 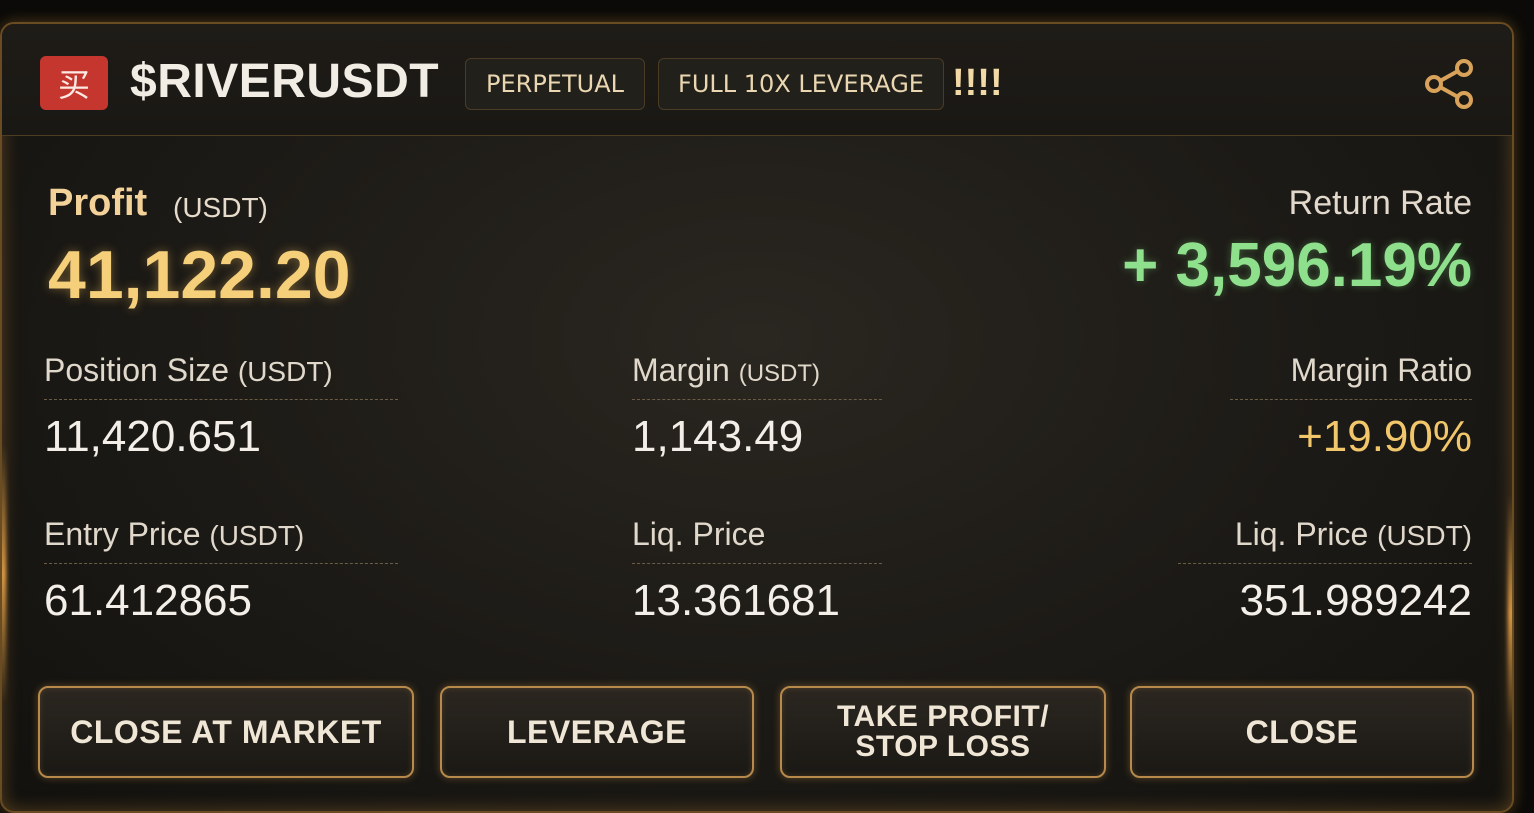 What do you see at coordinates (943, 716) in the screenshot?
I see `tp-line: TAKE PROFIT/` at bounding box center [943, 716].